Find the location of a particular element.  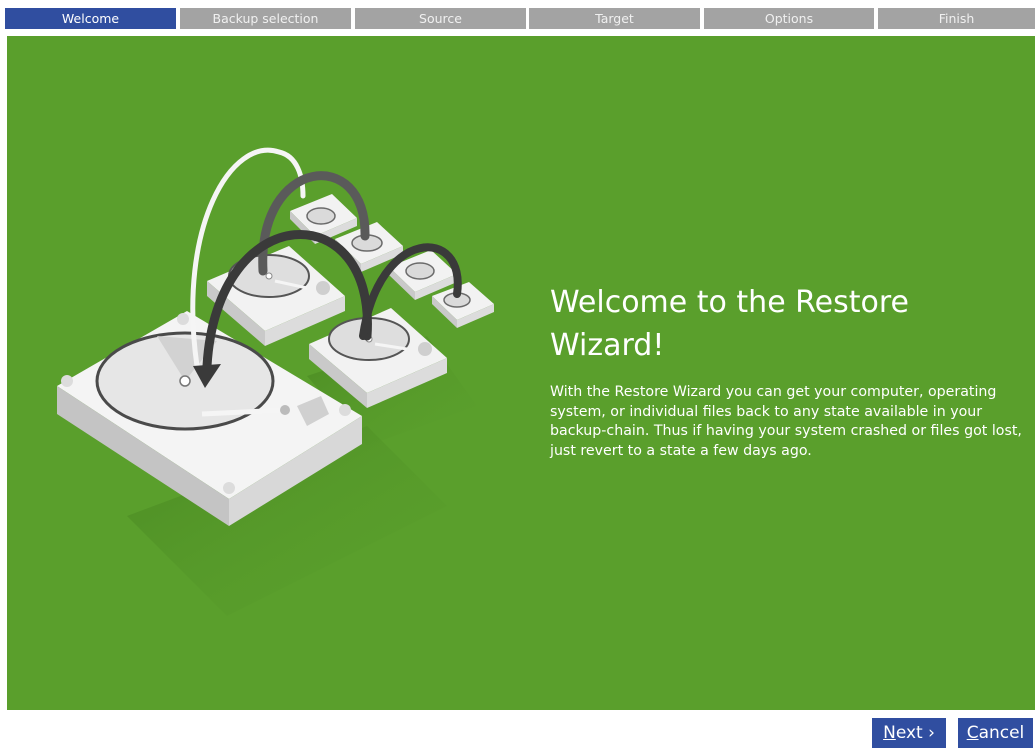

step-options: Options is located at coordinates (789, 18).